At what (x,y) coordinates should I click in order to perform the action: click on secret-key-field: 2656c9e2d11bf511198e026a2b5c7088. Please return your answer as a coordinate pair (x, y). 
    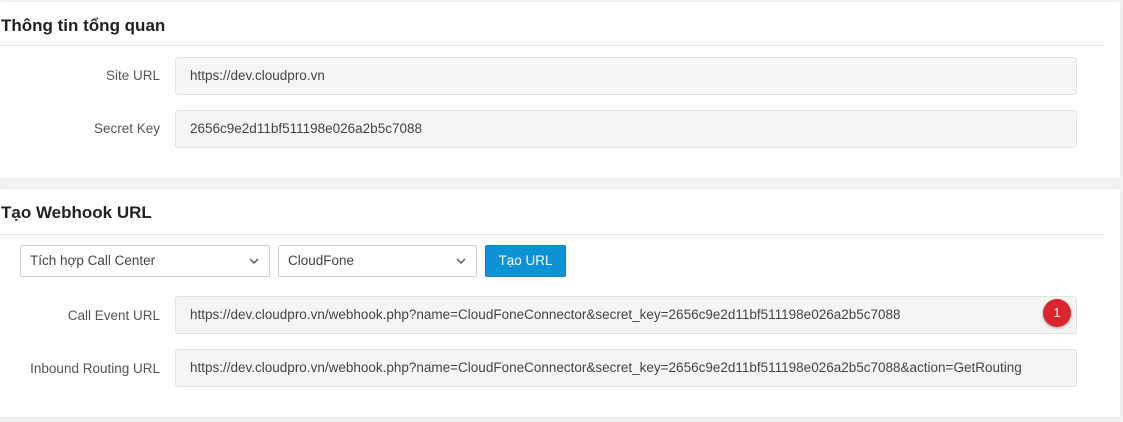
    Looking at the image, I should click on (626, 129).